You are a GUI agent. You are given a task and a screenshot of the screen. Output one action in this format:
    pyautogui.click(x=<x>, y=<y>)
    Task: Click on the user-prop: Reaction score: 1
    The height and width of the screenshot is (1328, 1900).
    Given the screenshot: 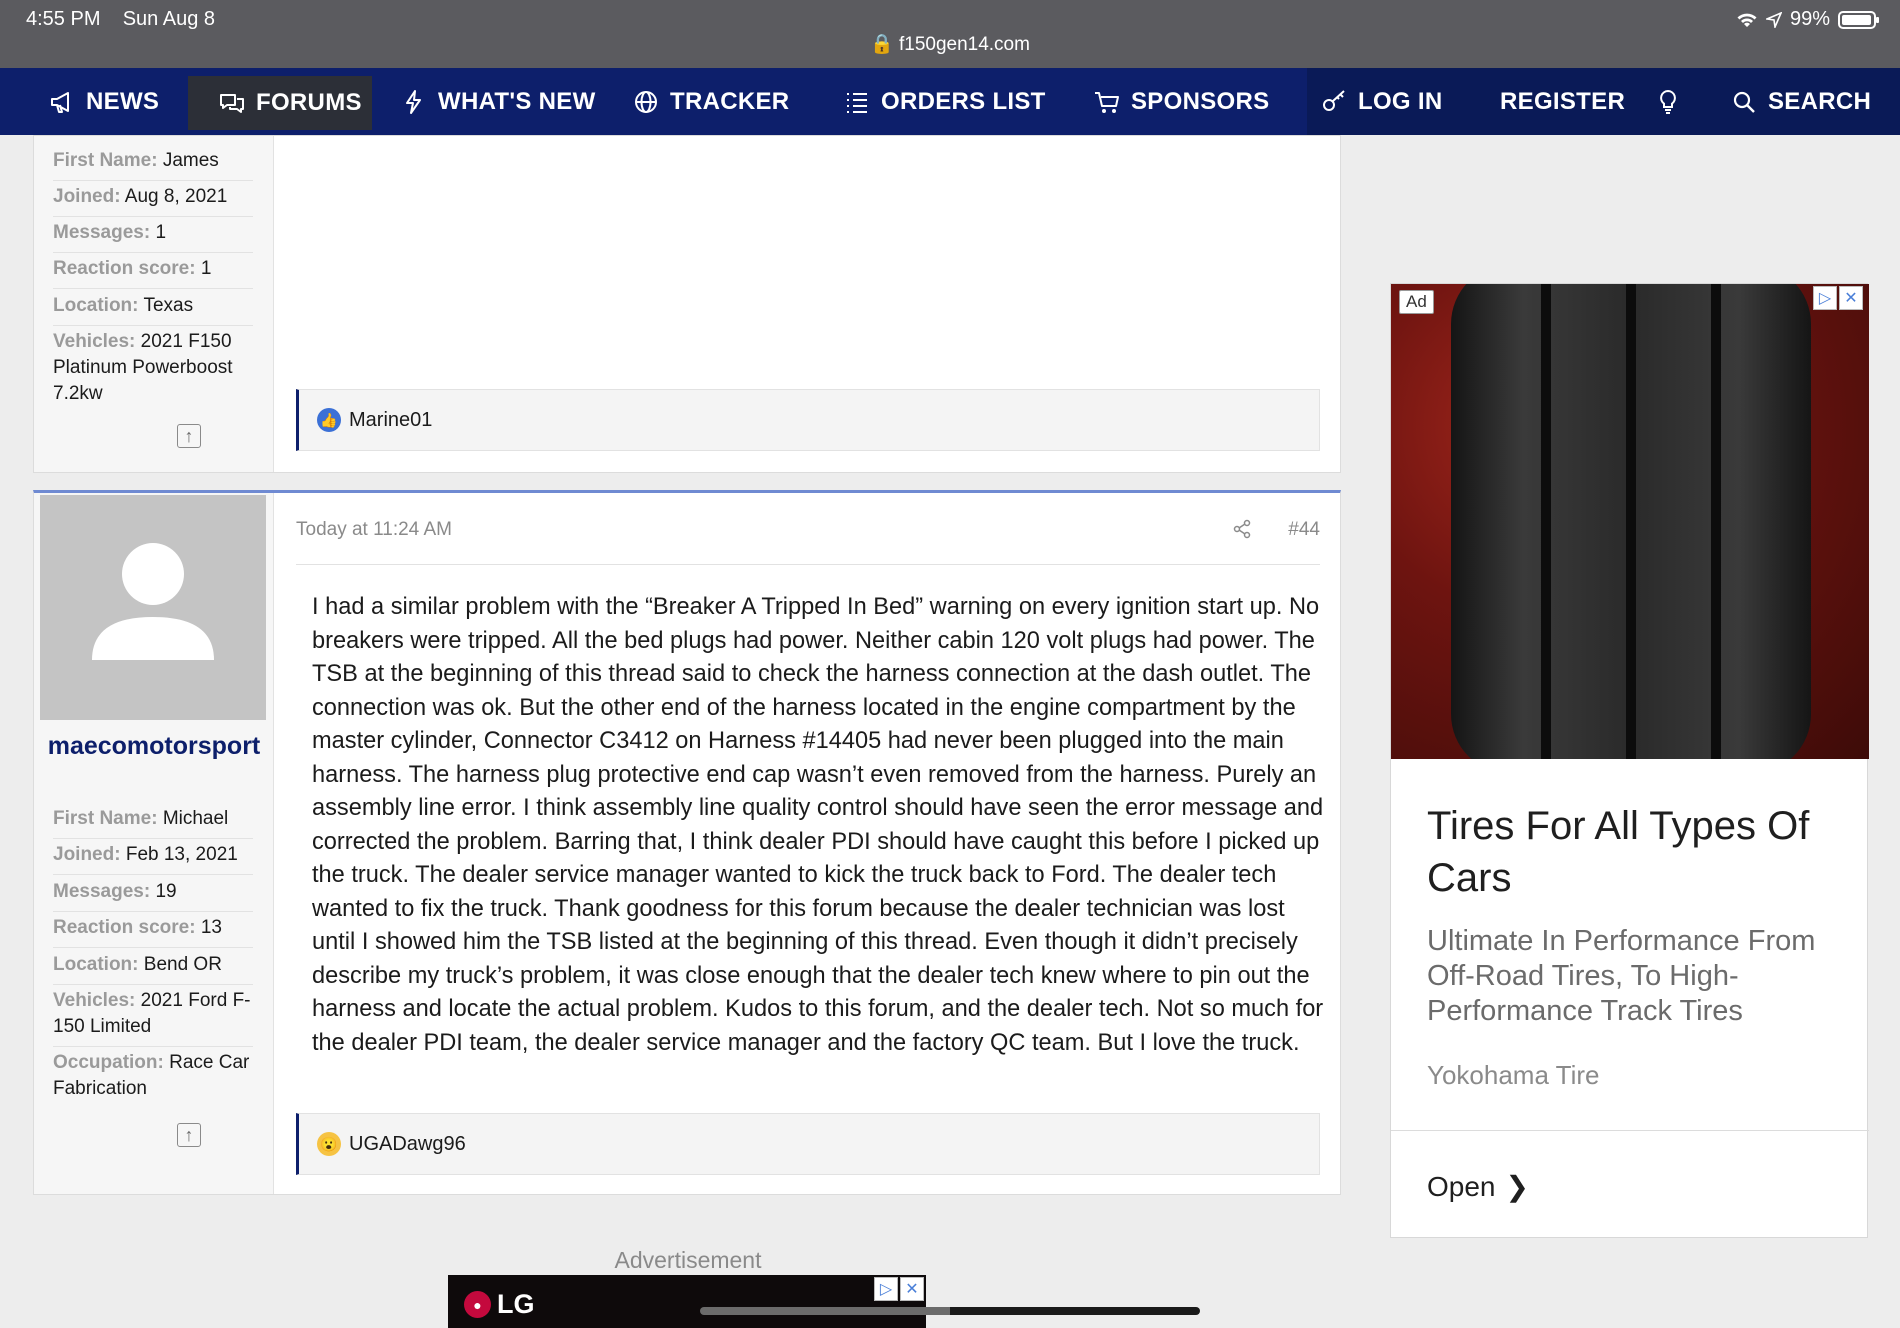 What is the action you would take?
    pyautogui.click(x=153, y=272)
    